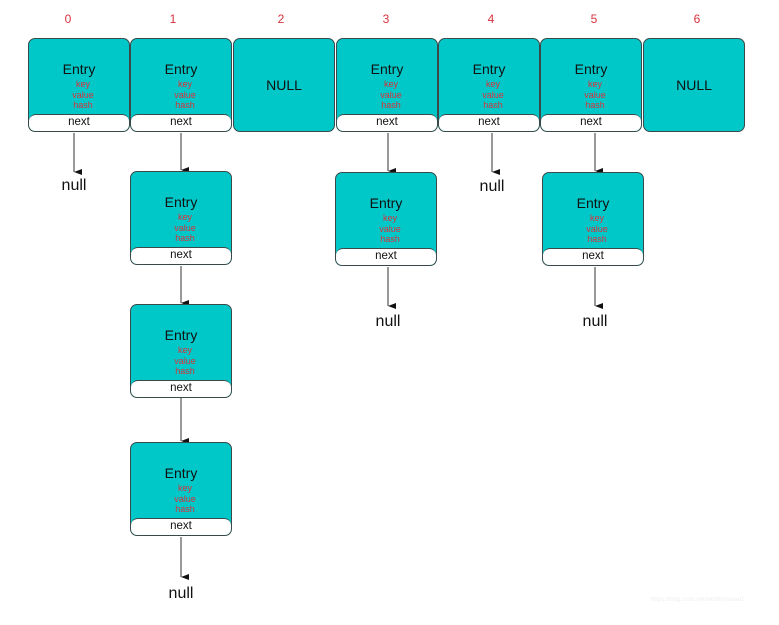  I want to click on chain-5-entry-2: Entry key value hash next, so click(593, 219).